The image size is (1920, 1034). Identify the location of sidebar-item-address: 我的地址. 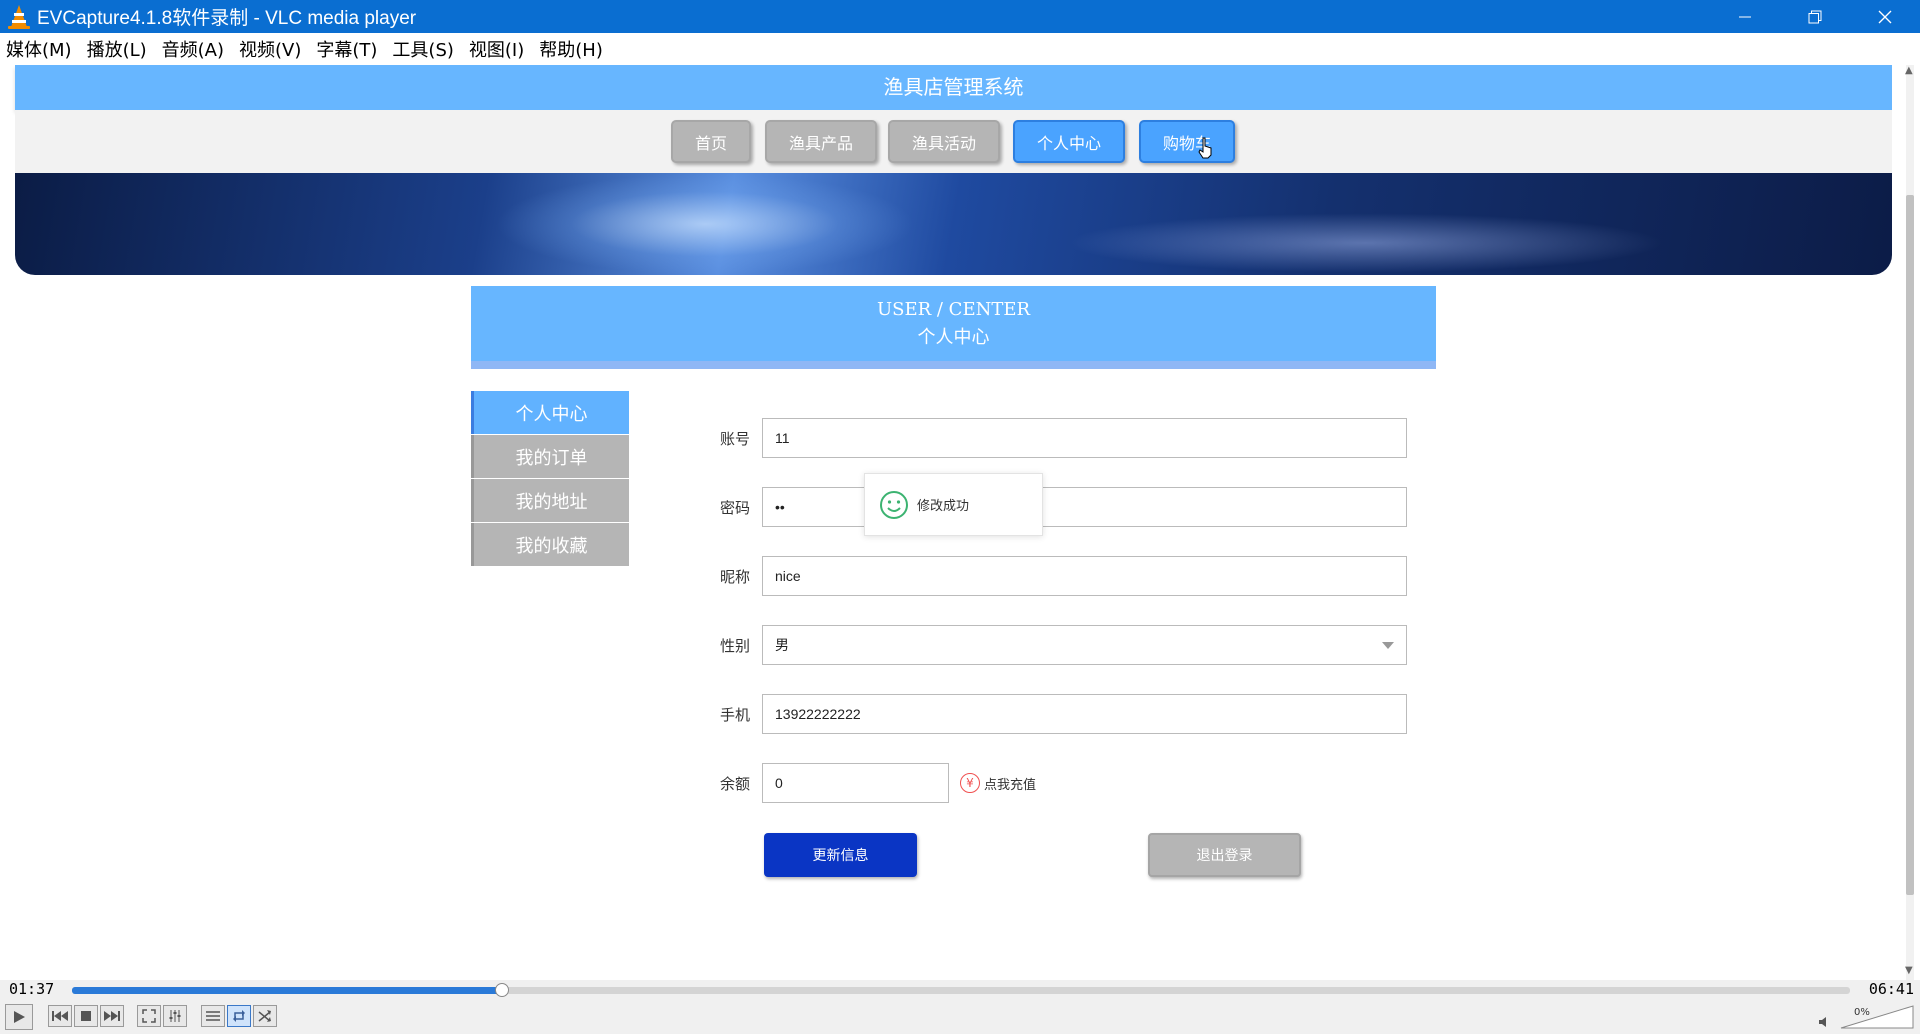
(550, 500).